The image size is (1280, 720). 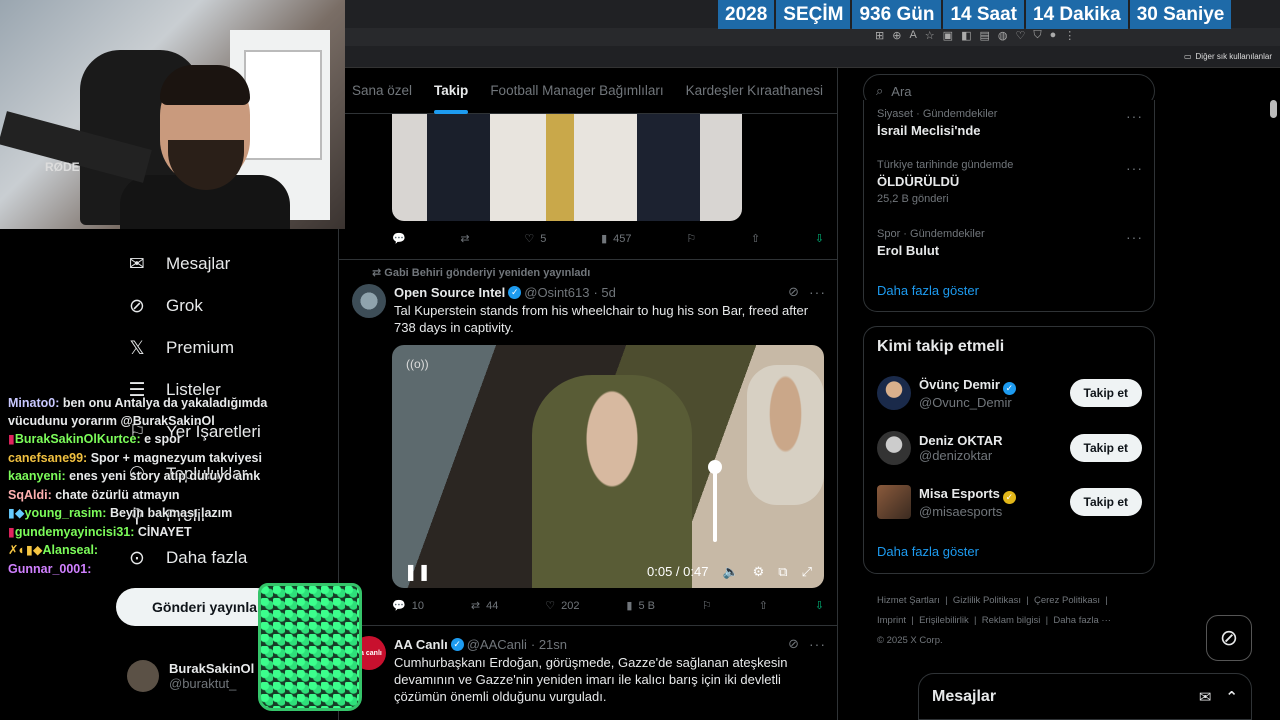 What do you see at coordinates (896, 35) in the screenshot?
I see `zoom-icon: ⊕` at bounding box center [896, 35].